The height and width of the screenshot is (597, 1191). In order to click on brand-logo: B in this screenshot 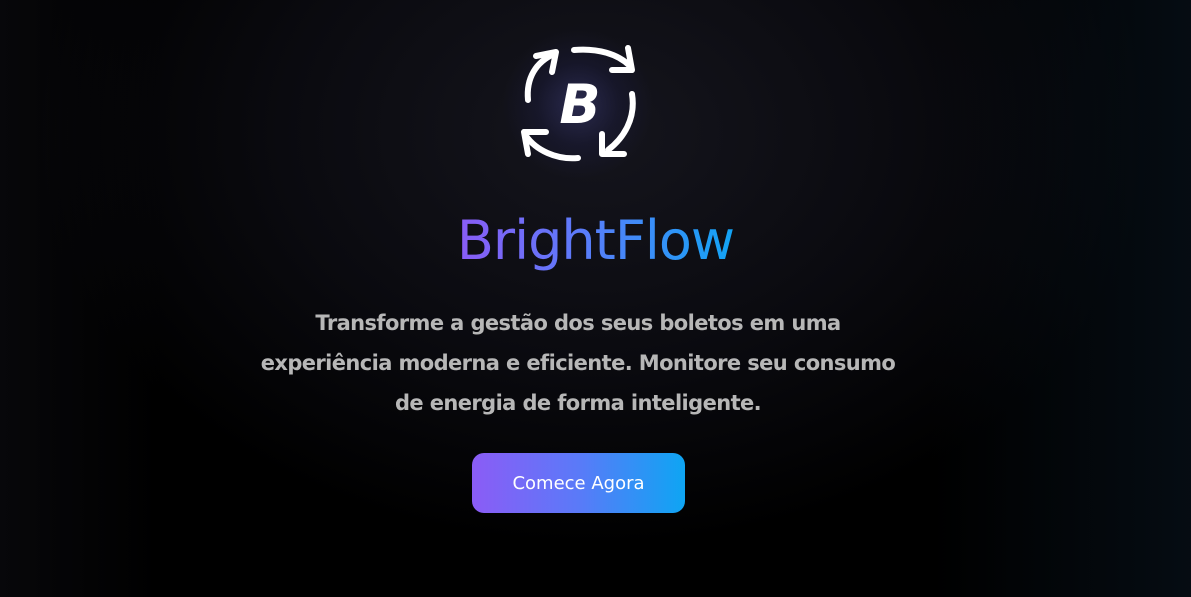, I will do `click(578, 104)`.